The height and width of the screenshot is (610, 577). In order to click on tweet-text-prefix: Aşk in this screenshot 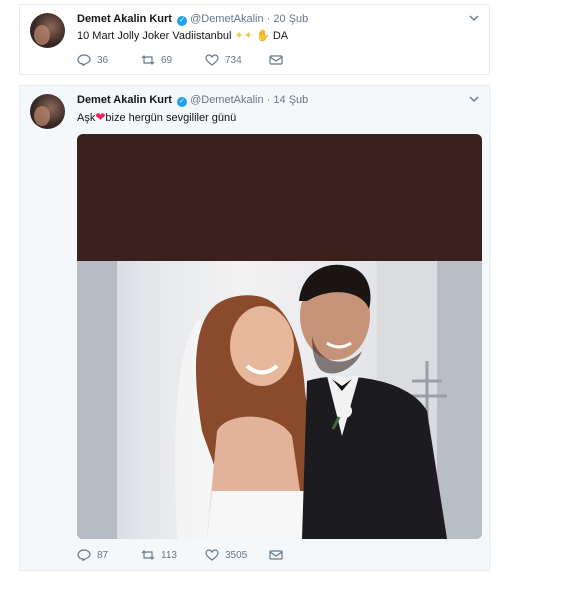, I will do `click(86, 118)`.